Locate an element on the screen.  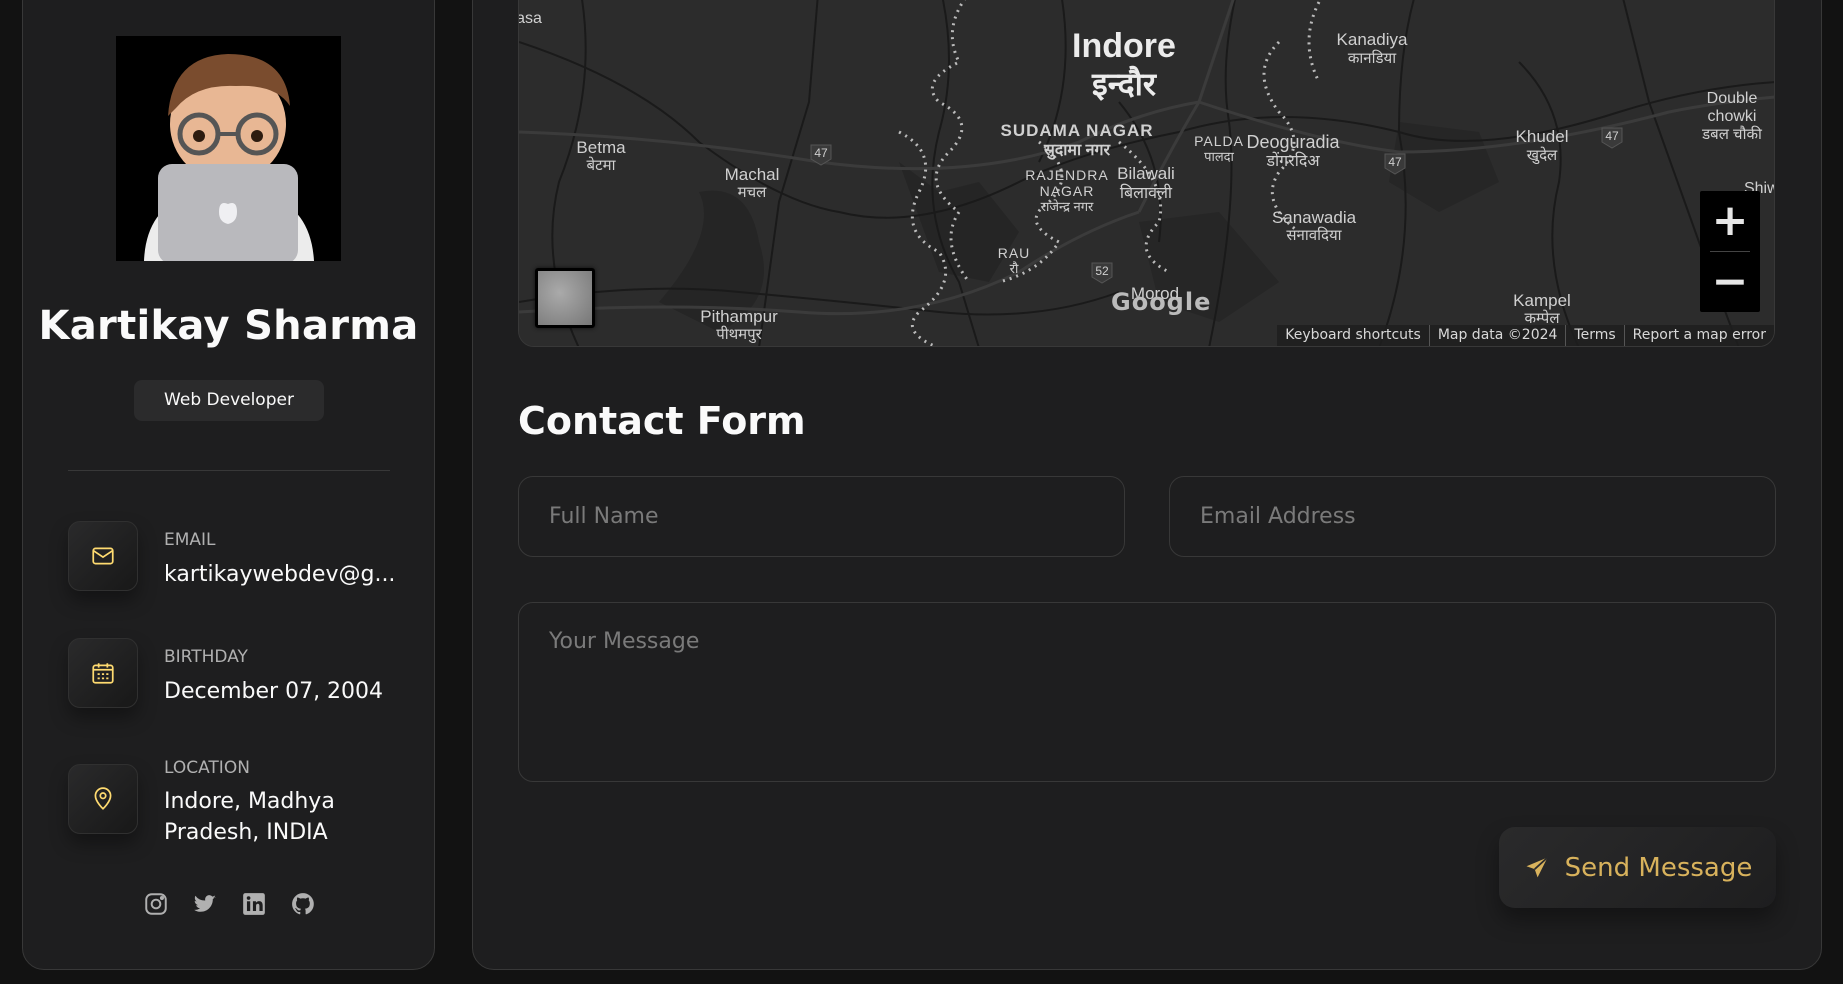
memoji-avatar-icon is located at coordinates (228, 148).